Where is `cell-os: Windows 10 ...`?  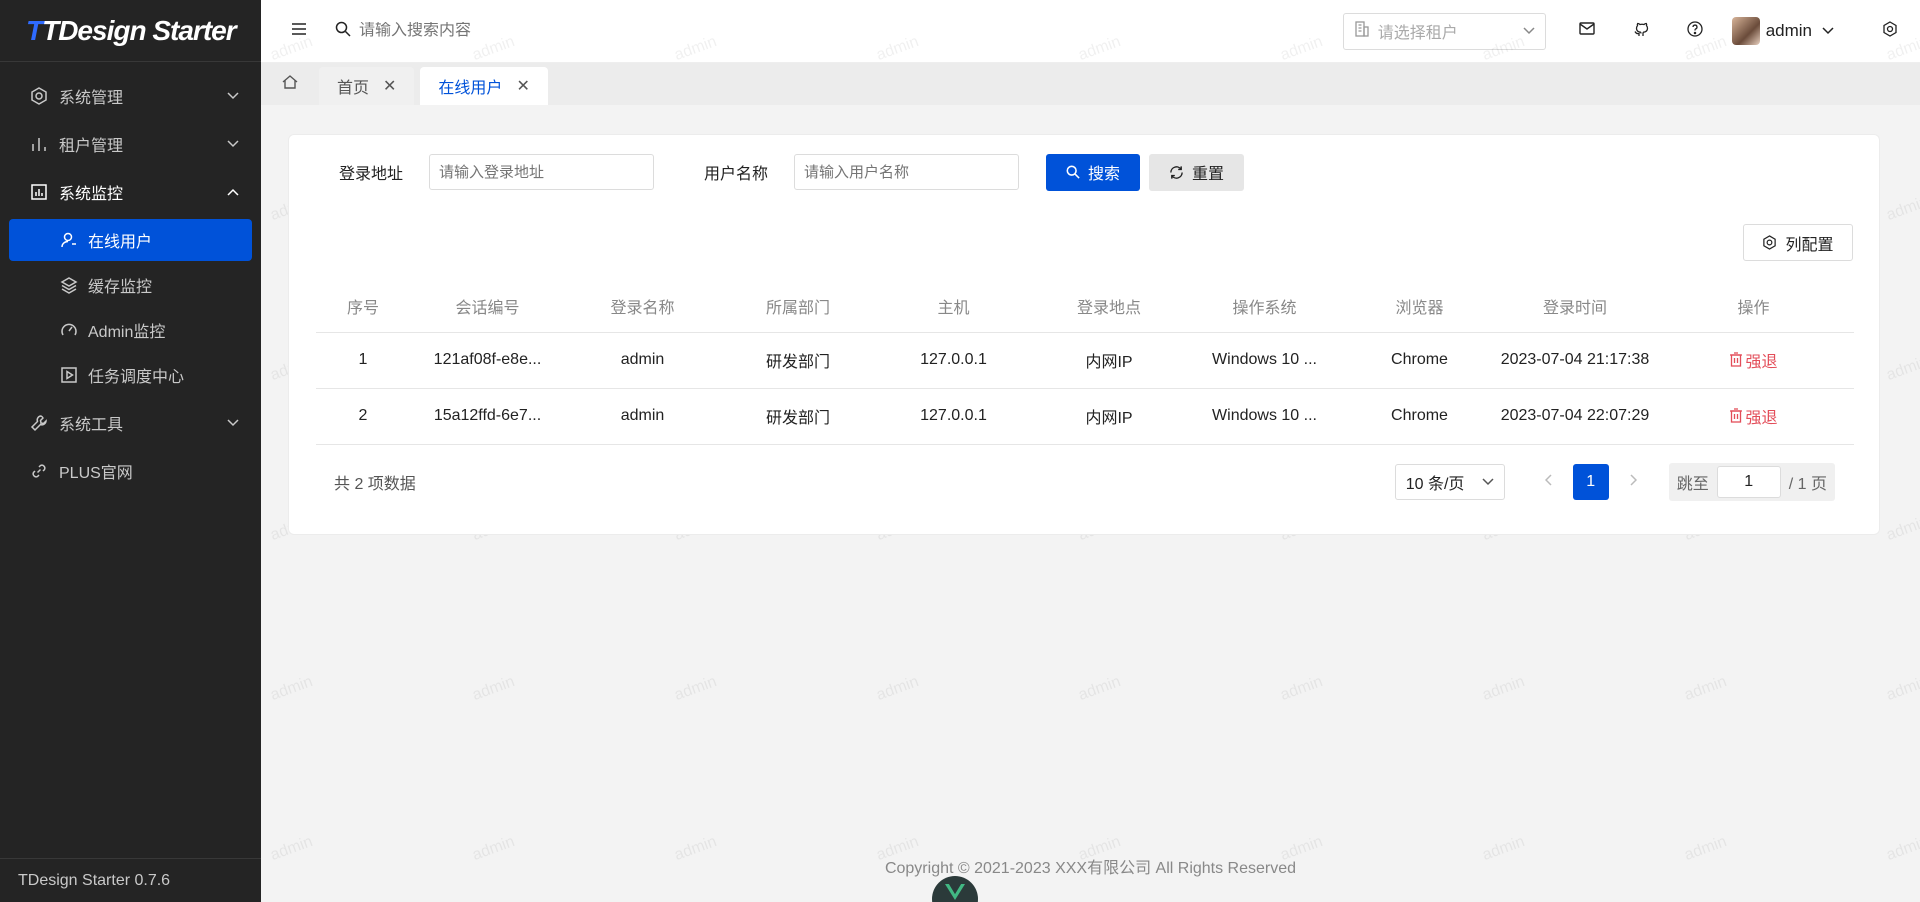 cell-os: Windows 10 ... is located at coordinates (1264, 416).